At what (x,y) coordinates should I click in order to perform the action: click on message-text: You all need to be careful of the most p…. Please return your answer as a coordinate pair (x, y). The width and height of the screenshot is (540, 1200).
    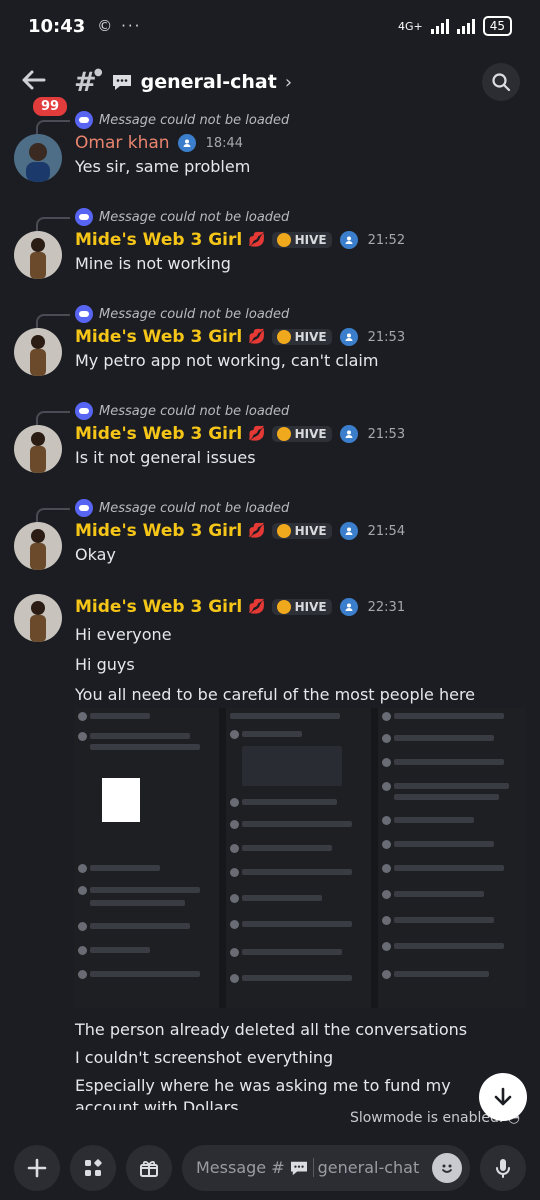
    Looking at the image, I should click on (275, 694).